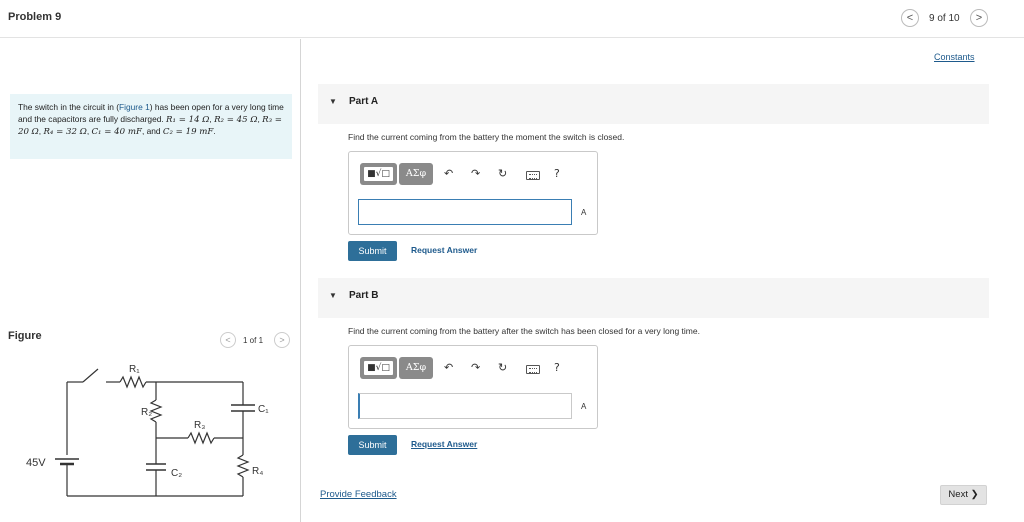 This screenshot has height=522, width=1024. I want to click on label-r3: R₃, so click(199, 425).